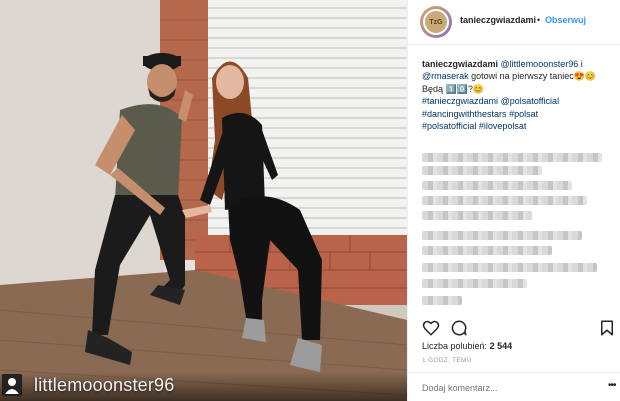  What do you see at coordinates (517, 329) in the screenshot?
I see `post-actions` at bounding box center [517, 329].